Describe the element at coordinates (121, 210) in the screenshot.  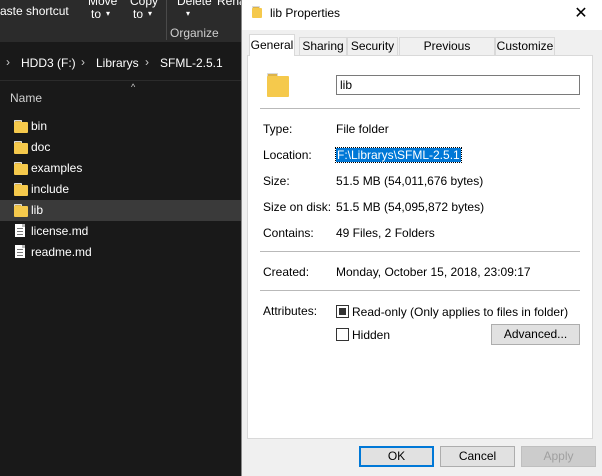
I see `list-item: lib` at that location.